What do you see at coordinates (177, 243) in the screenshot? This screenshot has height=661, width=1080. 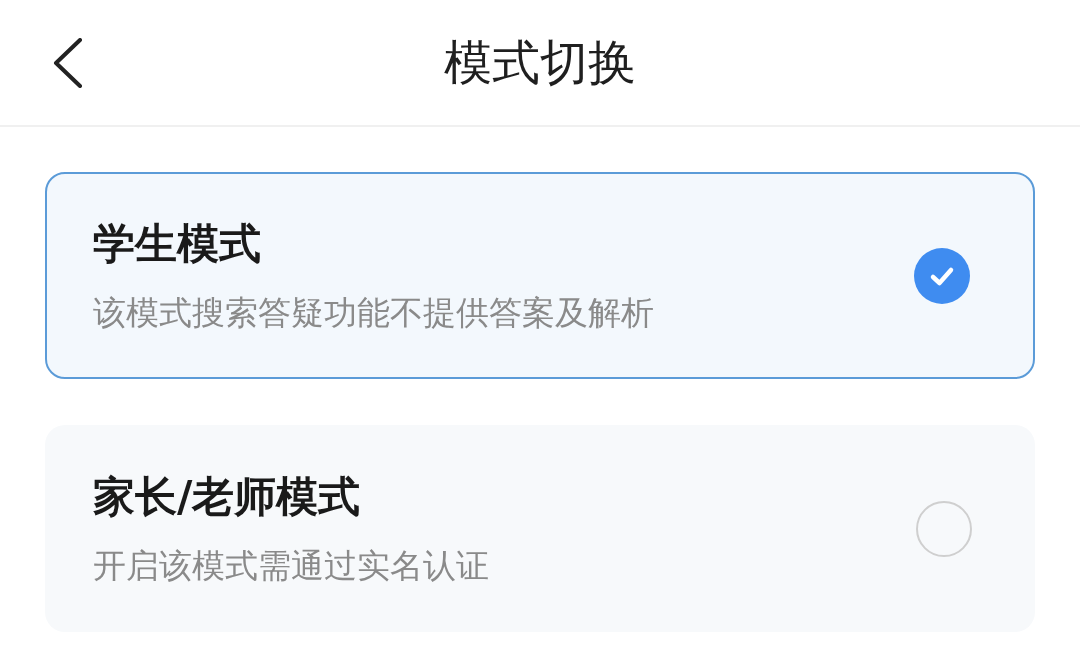 I see `mode-title: 学生模式` at bounding box center [177, 243].